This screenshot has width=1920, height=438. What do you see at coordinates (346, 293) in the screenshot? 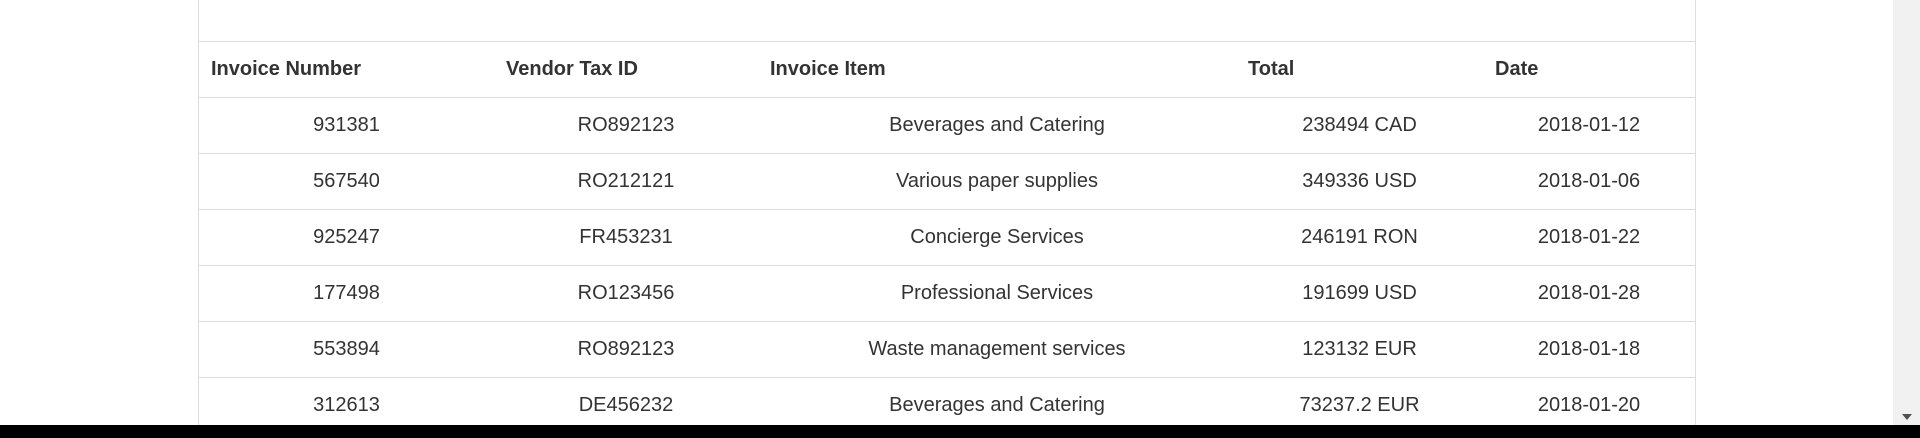
I see `cell-invoice-number: 177498` at bounding box center [346, 293].